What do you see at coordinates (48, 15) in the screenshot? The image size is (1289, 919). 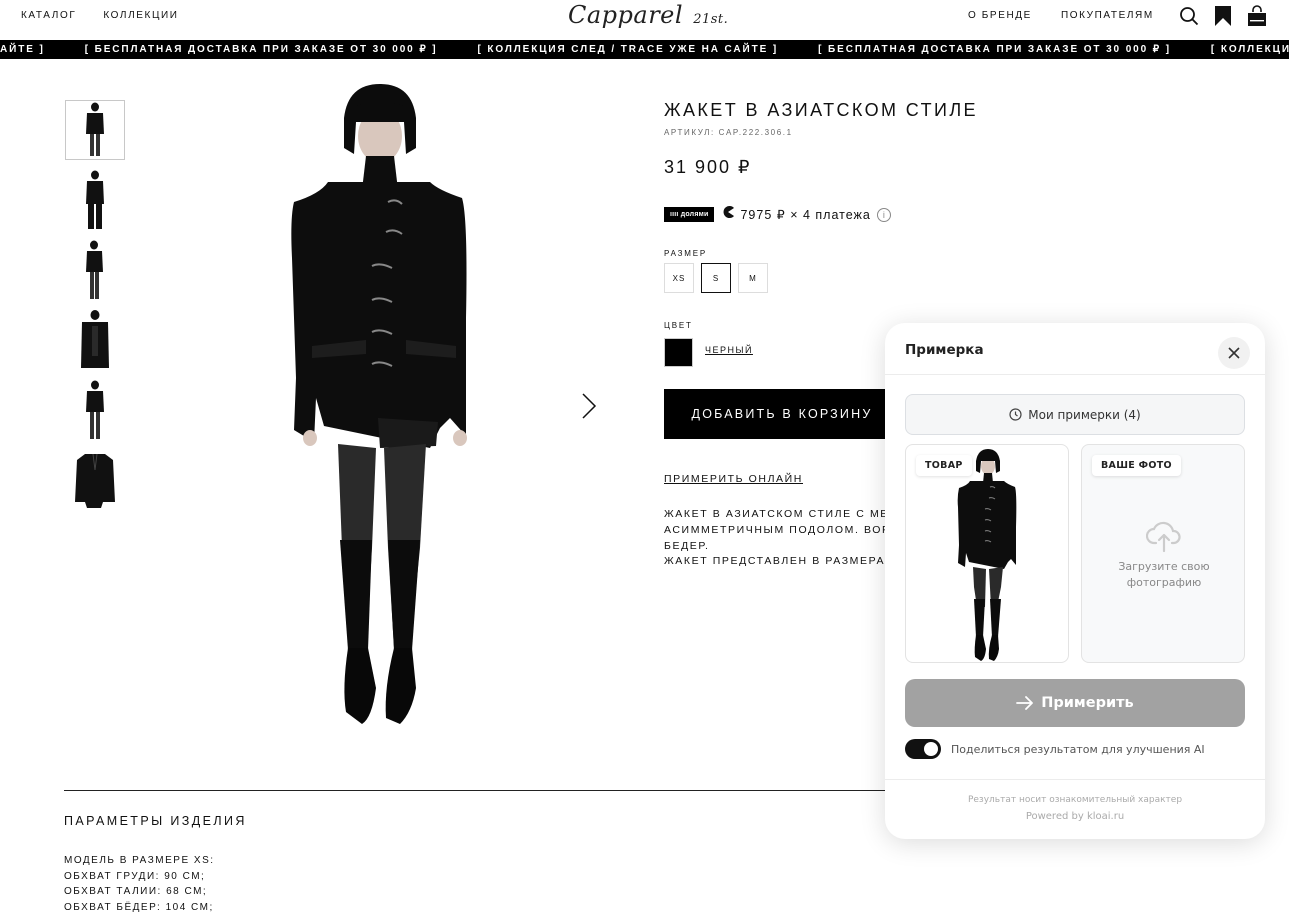 I see `nav-catalog-link: КАТАЛОГ` at bounding box center [48, 15].